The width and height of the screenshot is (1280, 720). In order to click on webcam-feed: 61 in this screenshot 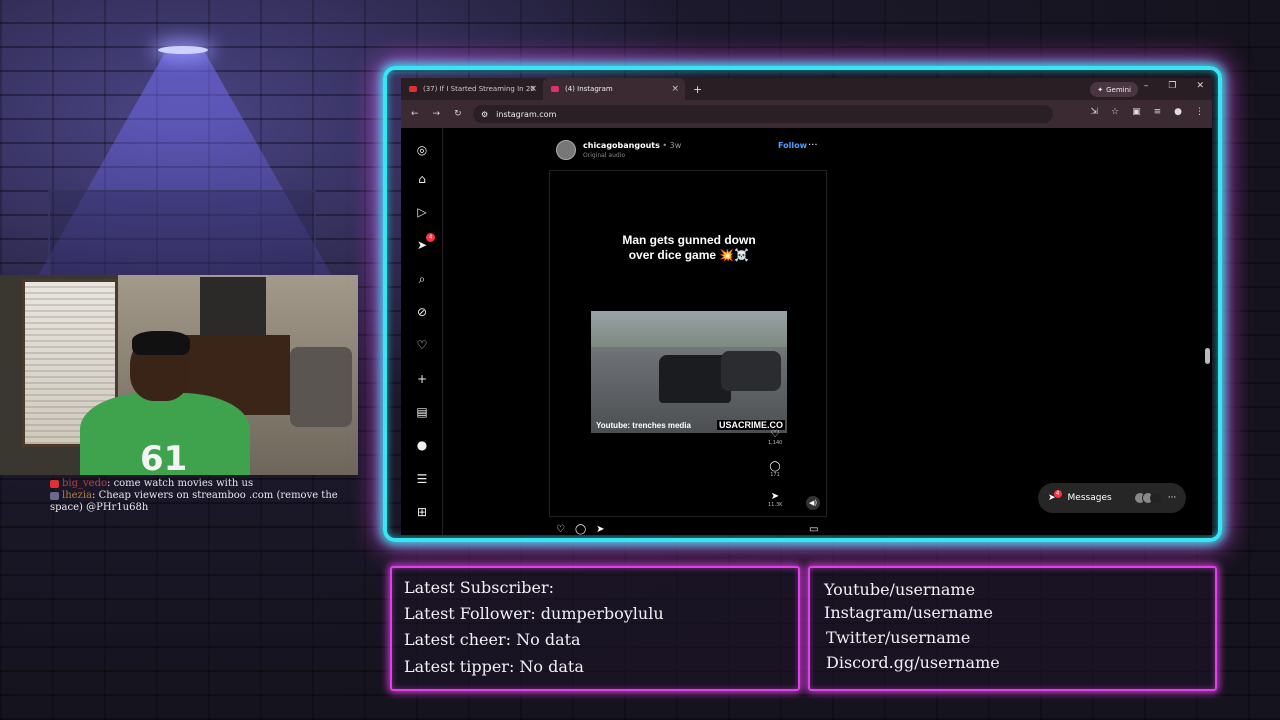, I will do `click(179, 375)`.